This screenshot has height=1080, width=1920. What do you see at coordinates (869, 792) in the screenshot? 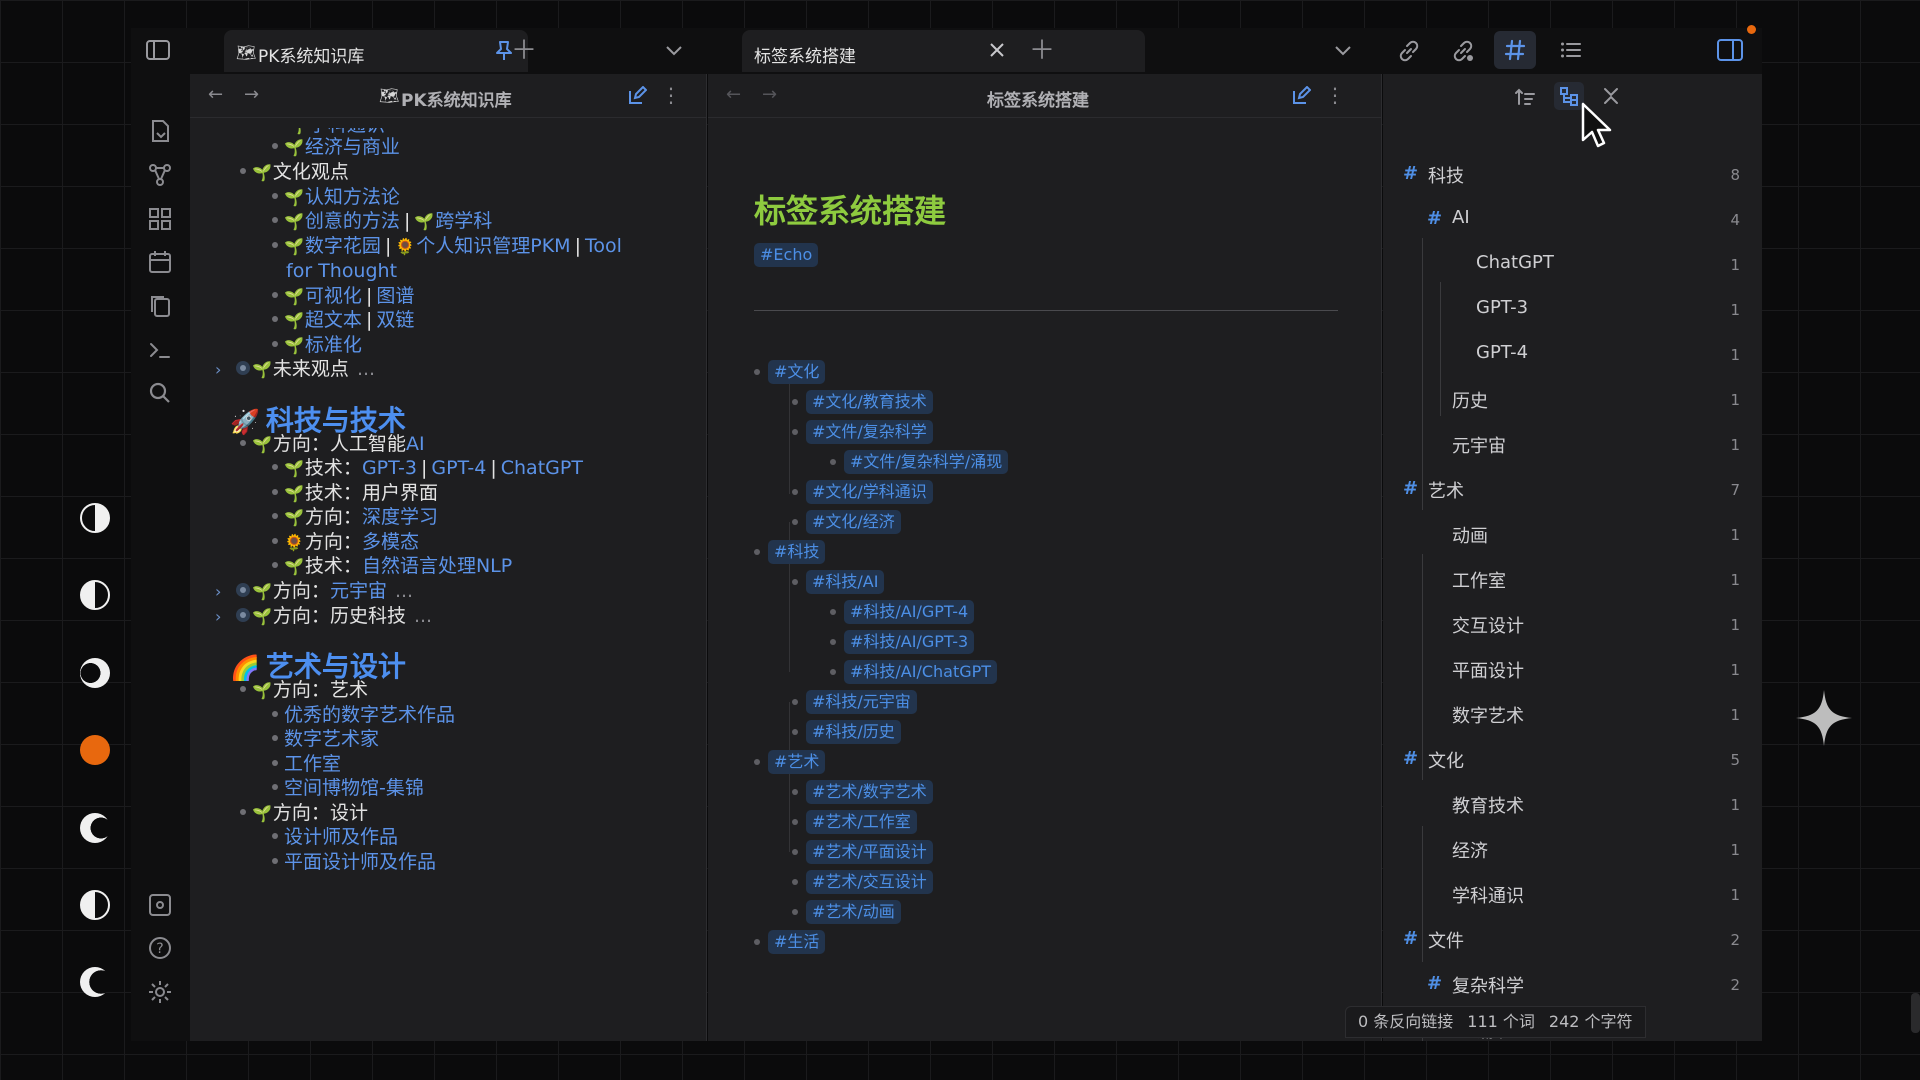
I see `tag-pill: #艺术/数字艺术` at bounding box center [869, 792].